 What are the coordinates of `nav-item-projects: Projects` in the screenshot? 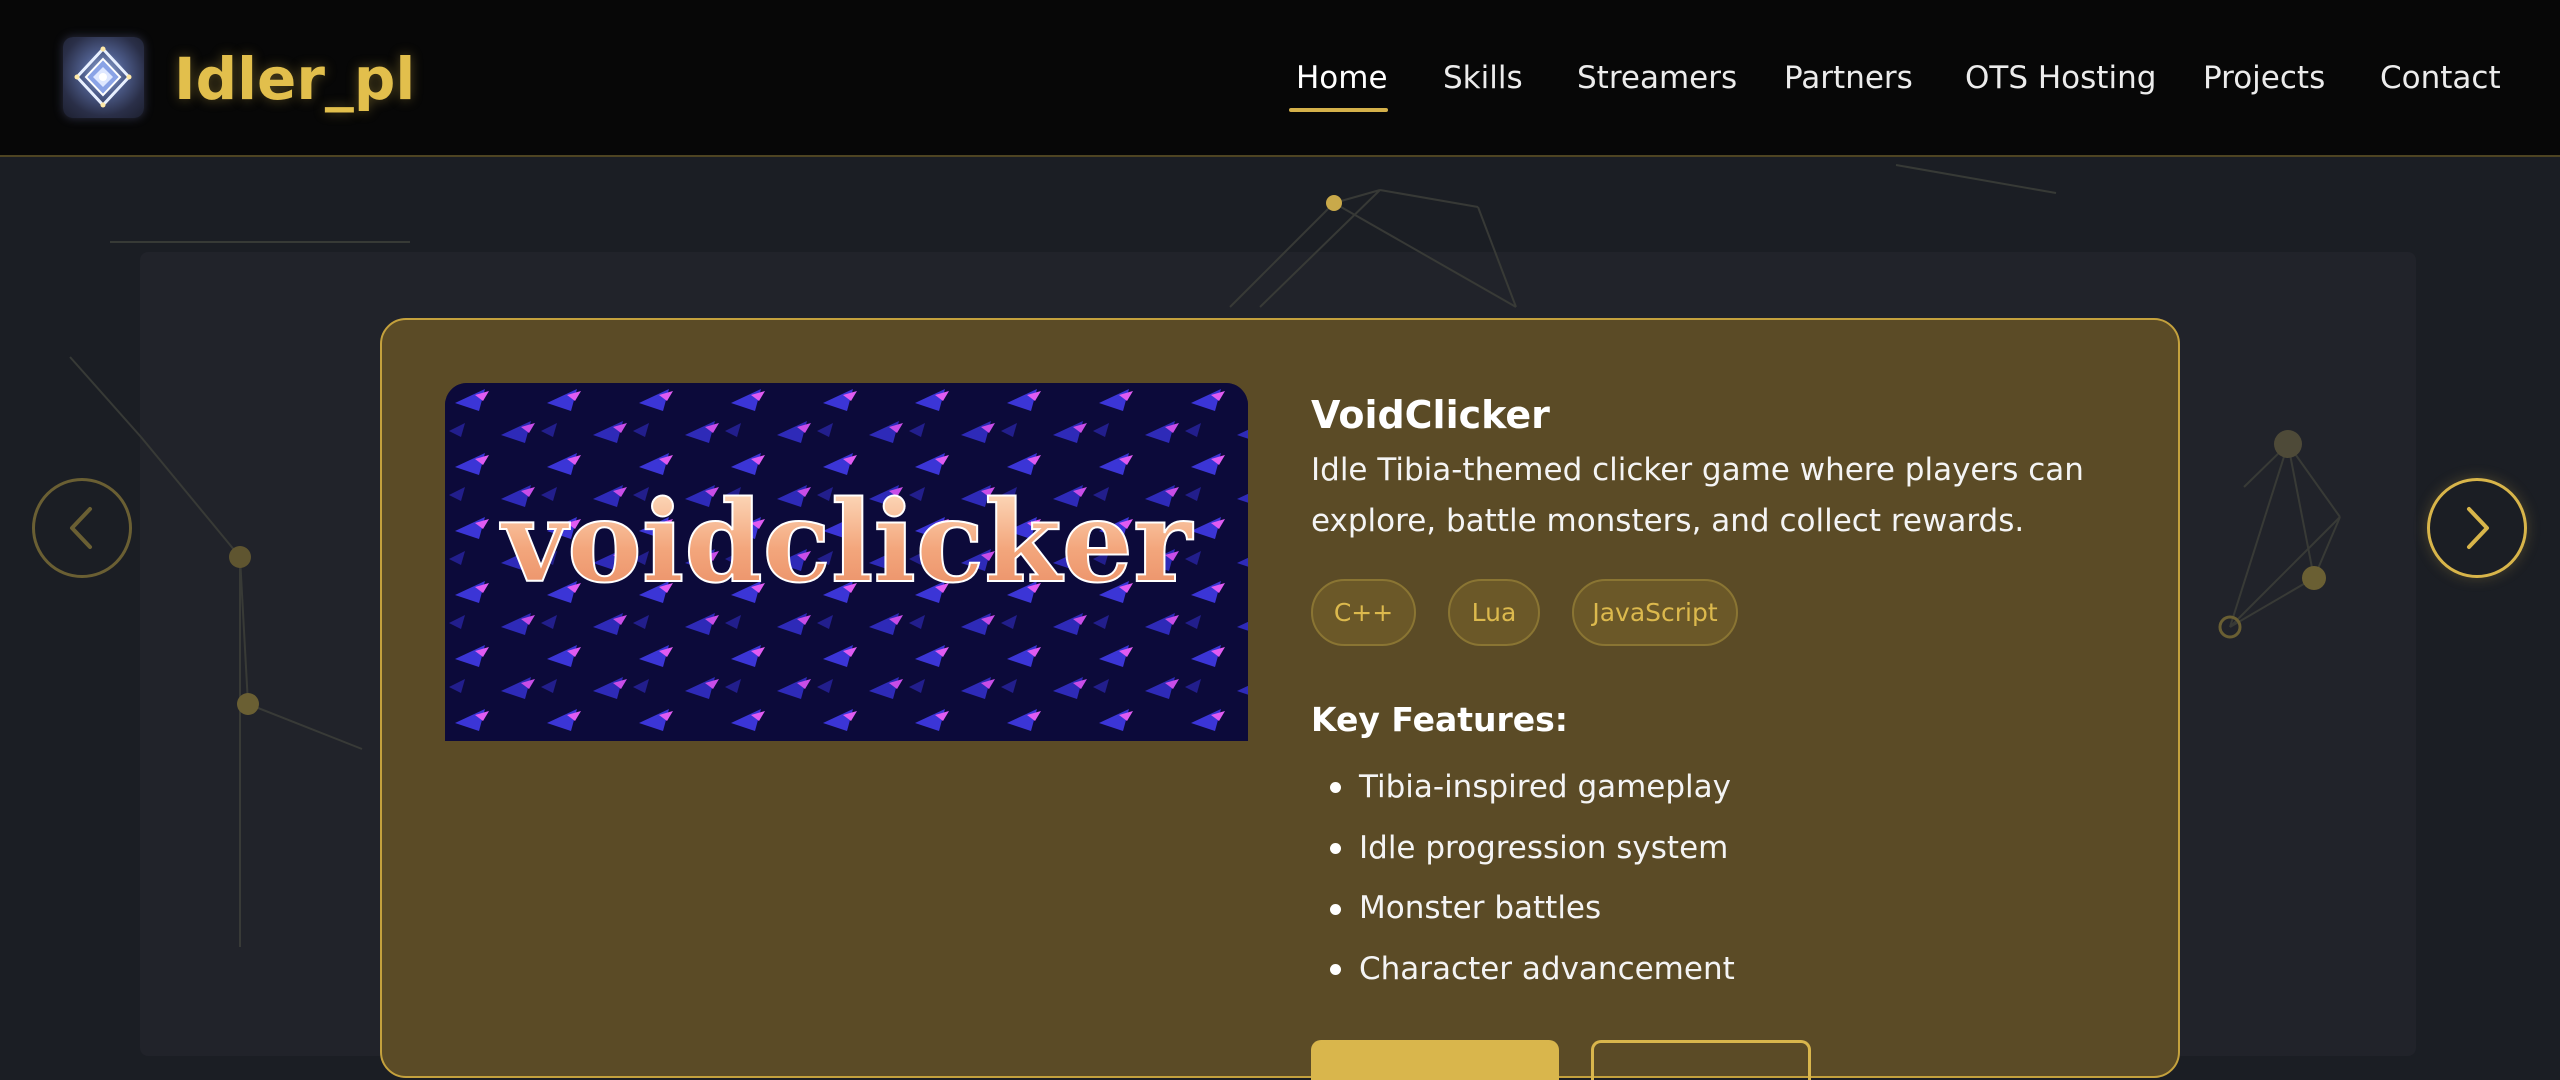 It's located at (2264, 78).